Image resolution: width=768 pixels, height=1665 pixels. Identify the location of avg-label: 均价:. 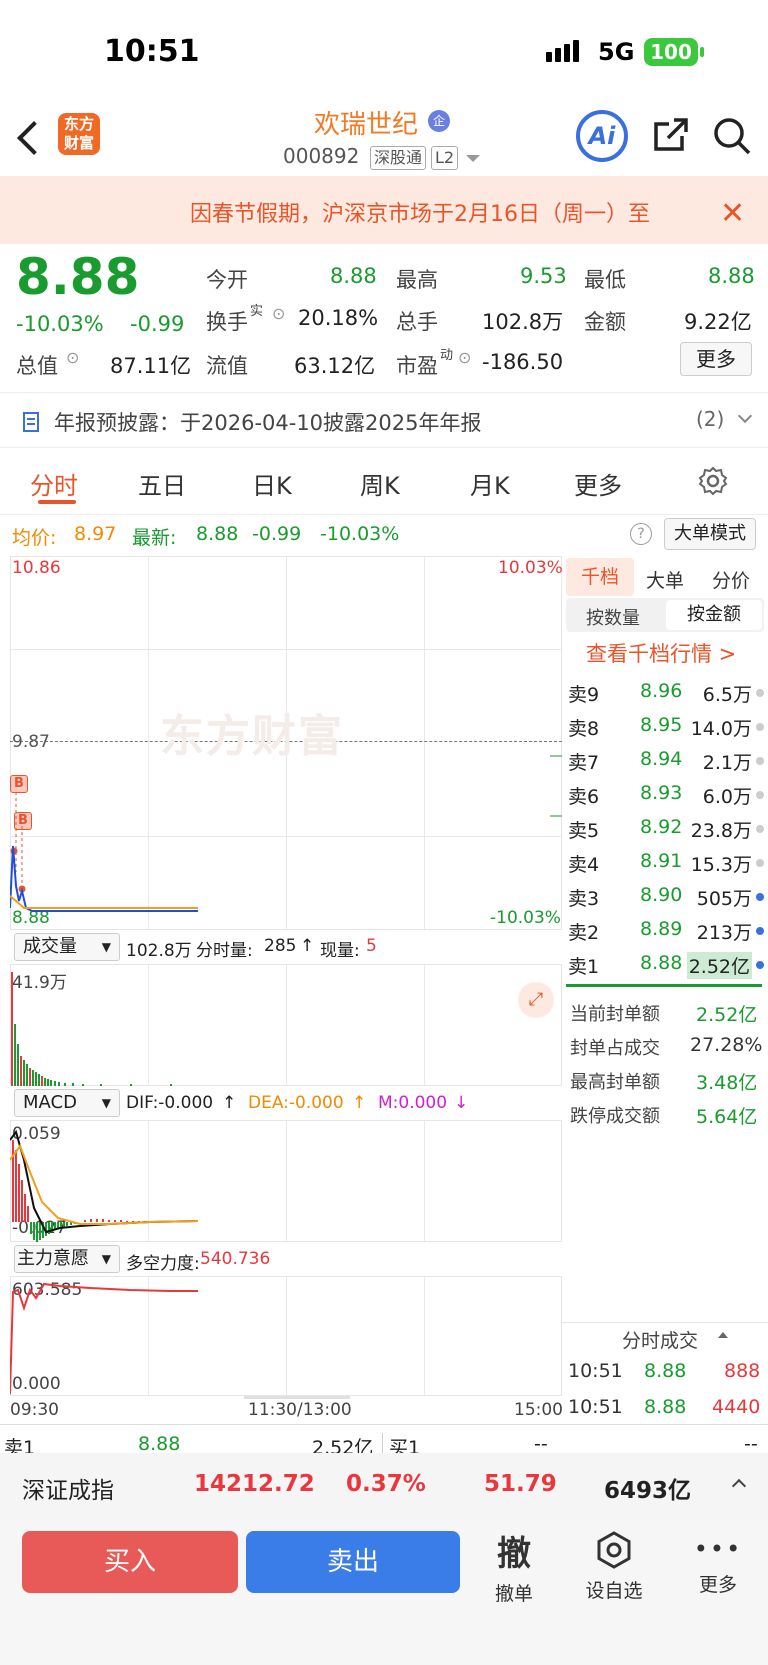
(34, 538).